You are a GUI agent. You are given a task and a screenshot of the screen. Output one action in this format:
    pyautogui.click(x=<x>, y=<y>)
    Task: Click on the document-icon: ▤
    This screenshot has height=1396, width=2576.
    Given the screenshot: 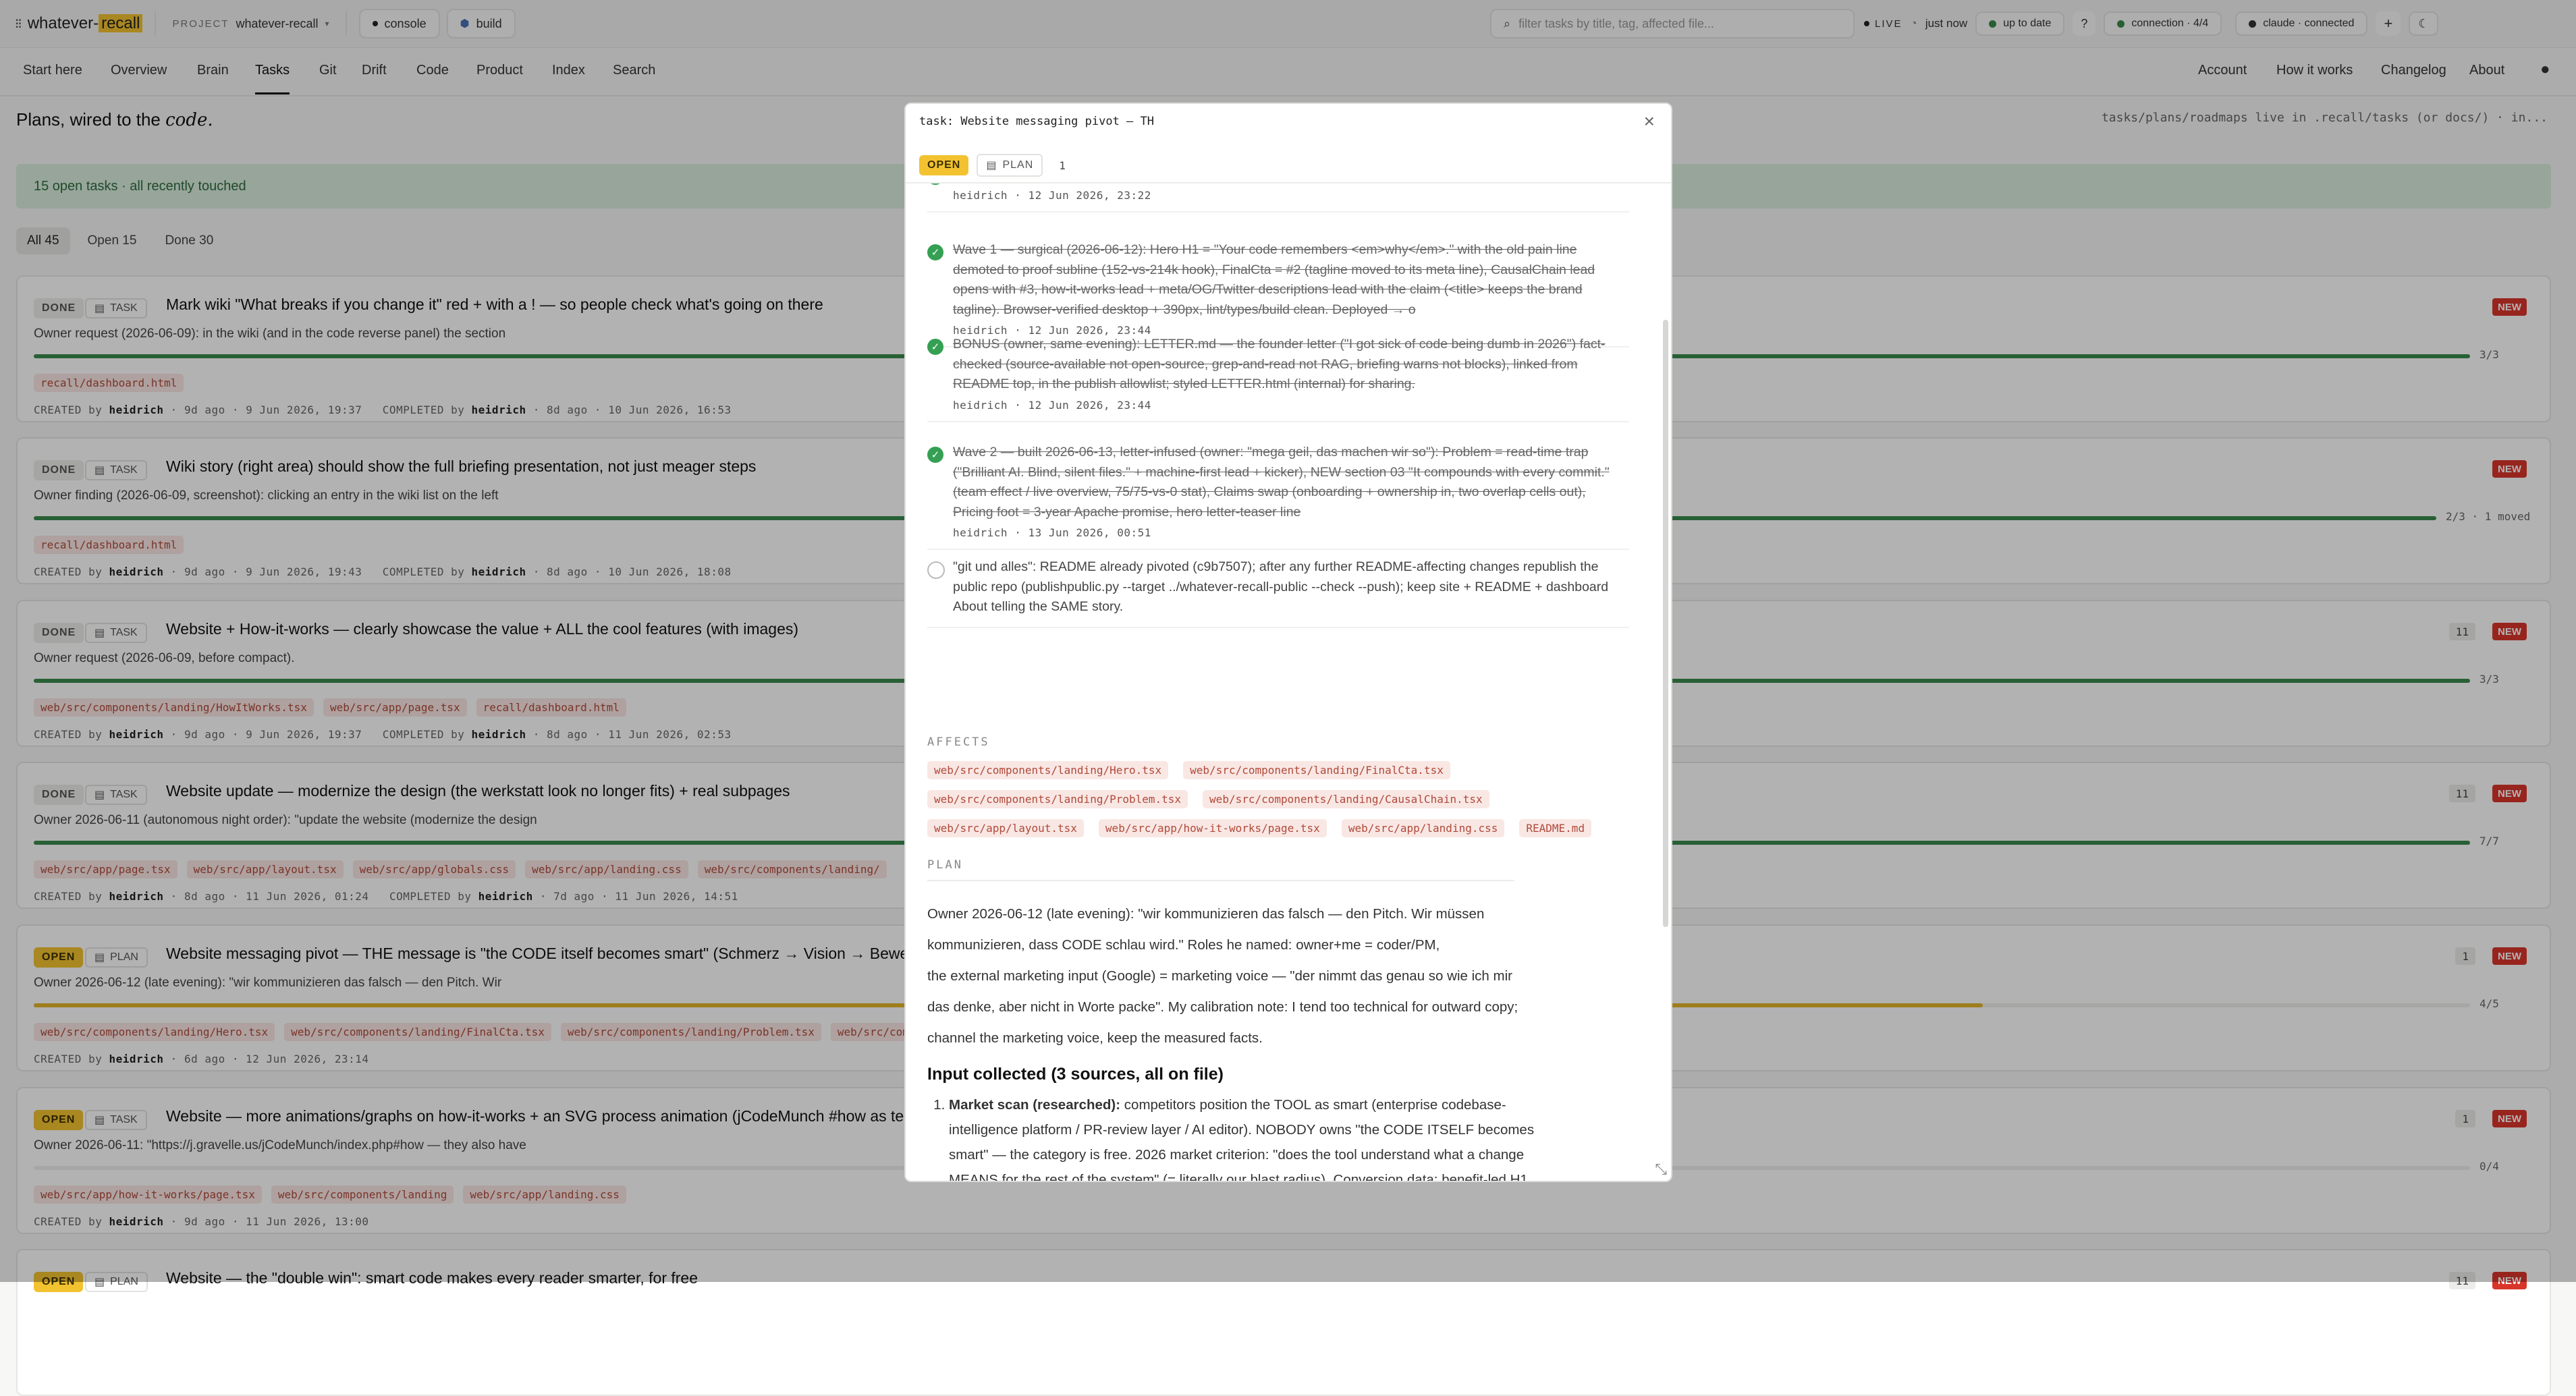 What is the action you would take?
    pyautogui.click(x=992, y=165)
    